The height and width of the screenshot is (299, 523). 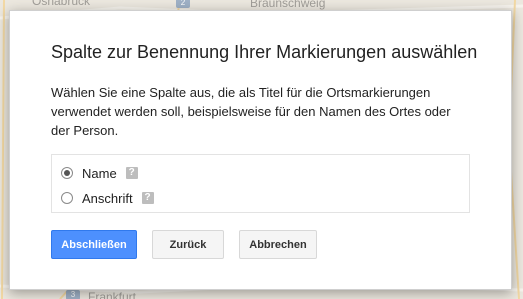 What do you see at coordinates (112, 294) in the screenshot?
I see `map-label-frankfurt: Frankfurt` at bounding box center [112, 294].